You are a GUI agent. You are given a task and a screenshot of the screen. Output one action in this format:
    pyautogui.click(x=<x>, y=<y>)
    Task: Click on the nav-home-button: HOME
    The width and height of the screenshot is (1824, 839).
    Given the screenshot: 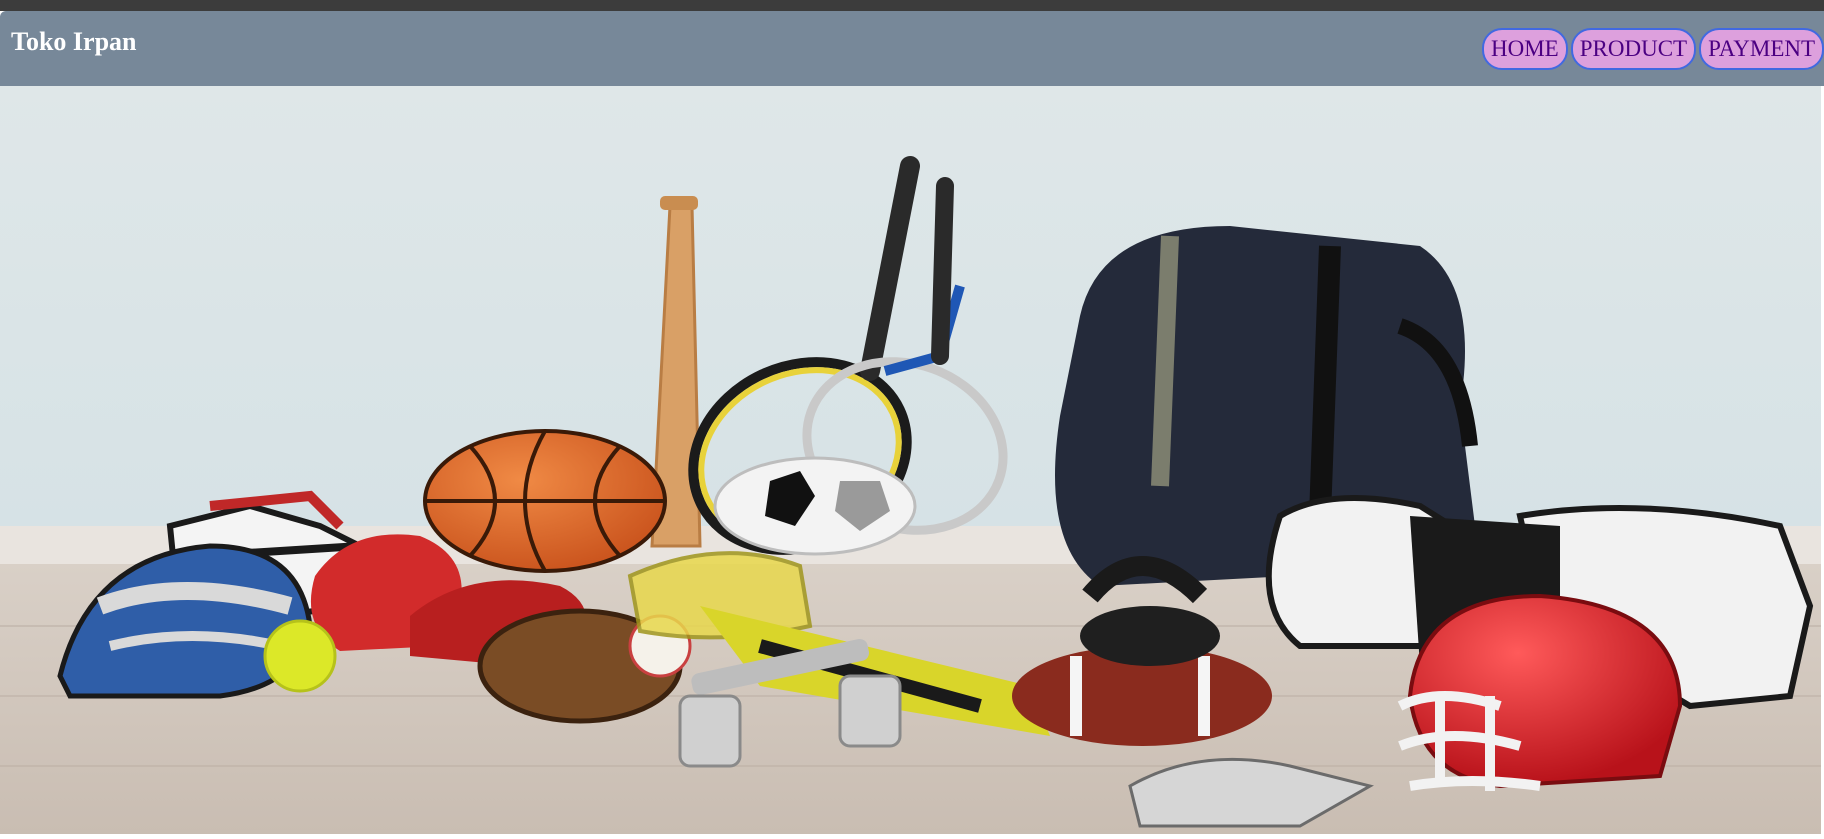 What is the action you would take?
    pyautogui.click(x=1525, y=49)
    